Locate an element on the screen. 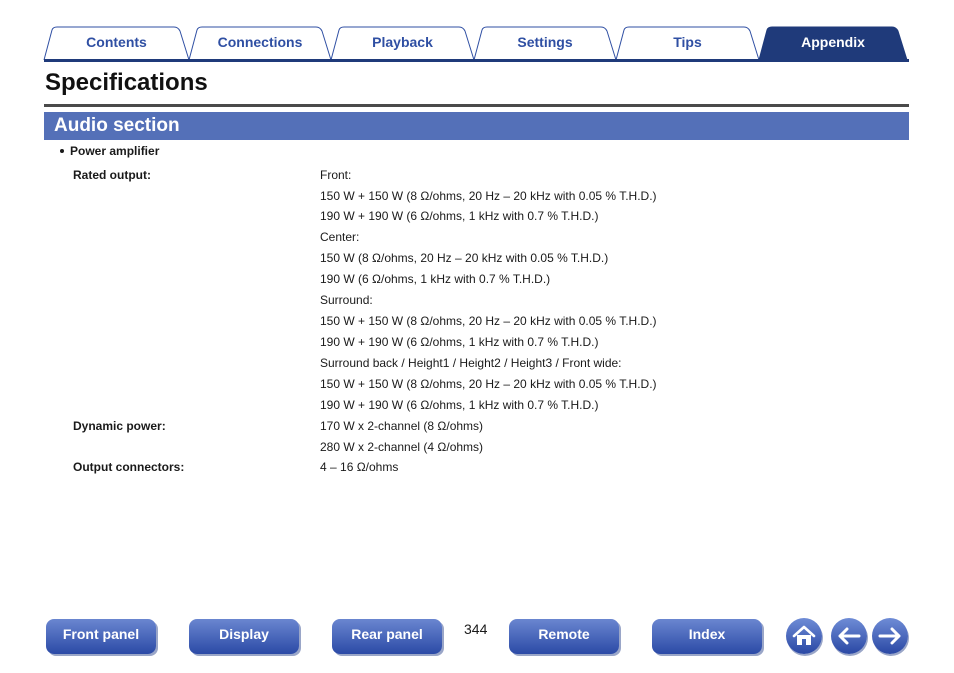 The height and width of the screenshot is (673, 954). section-header: Audio section is located at coordinates (476, 126).